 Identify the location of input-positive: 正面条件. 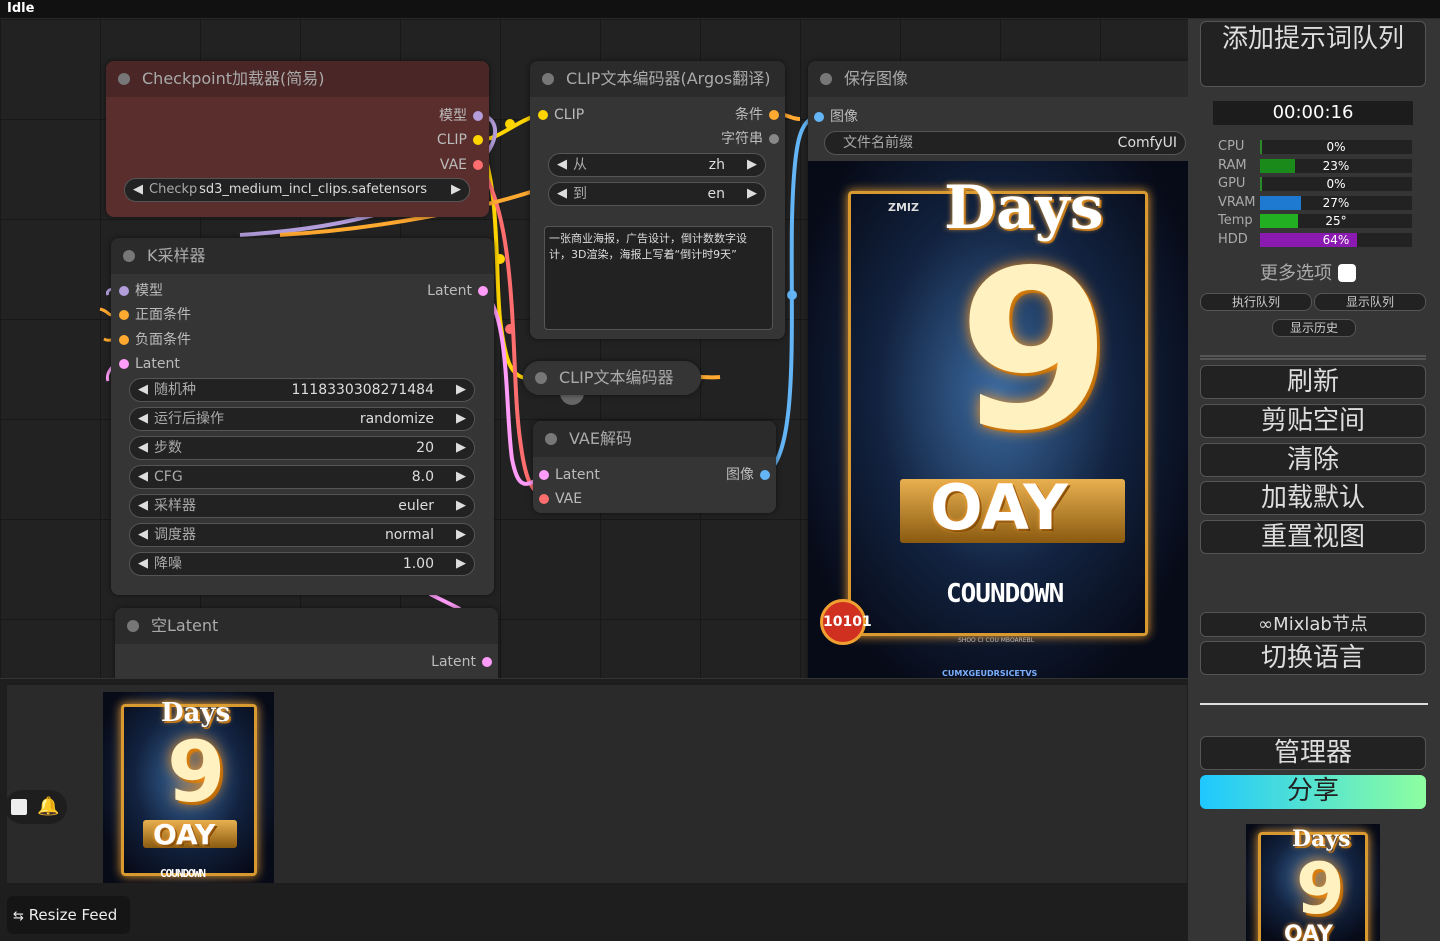
(155, 315).